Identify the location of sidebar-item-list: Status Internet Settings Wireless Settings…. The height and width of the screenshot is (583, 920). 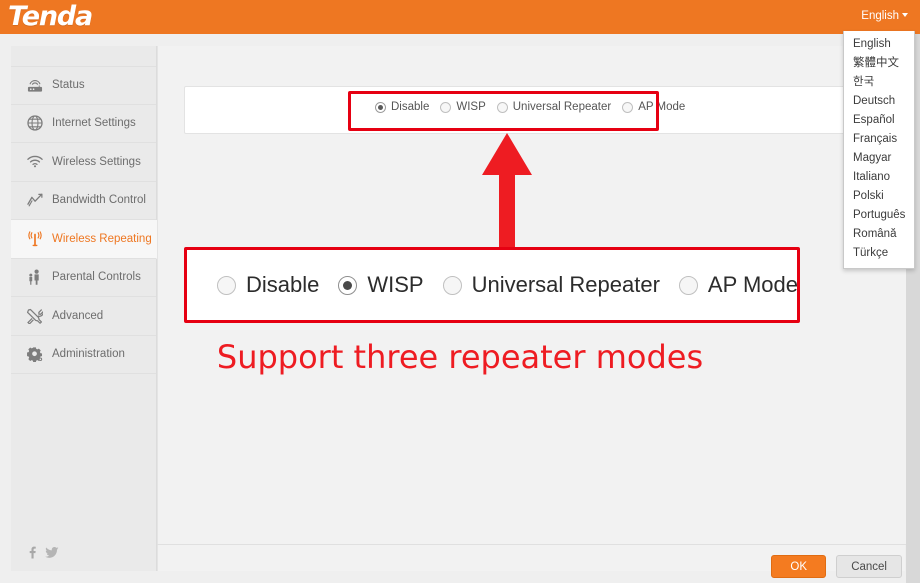
(84, 220).